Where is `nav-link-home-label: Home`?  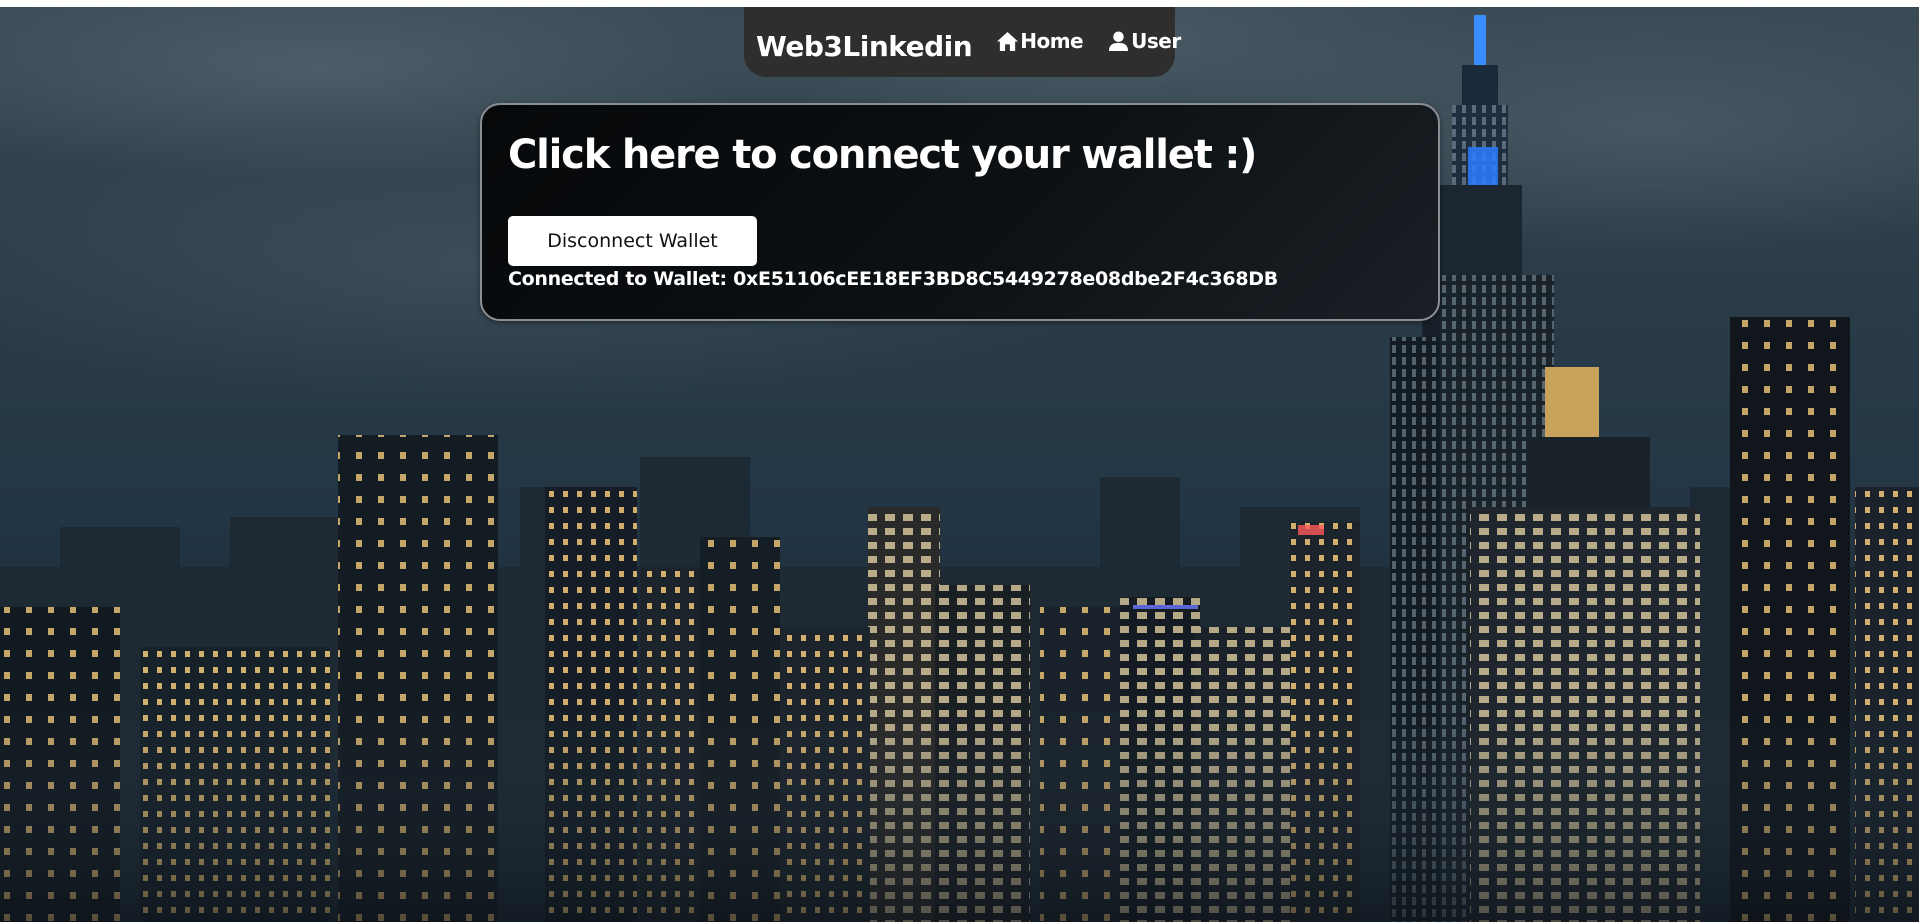 nav-link-home-label: Home is located at coordinates (1052, 41).